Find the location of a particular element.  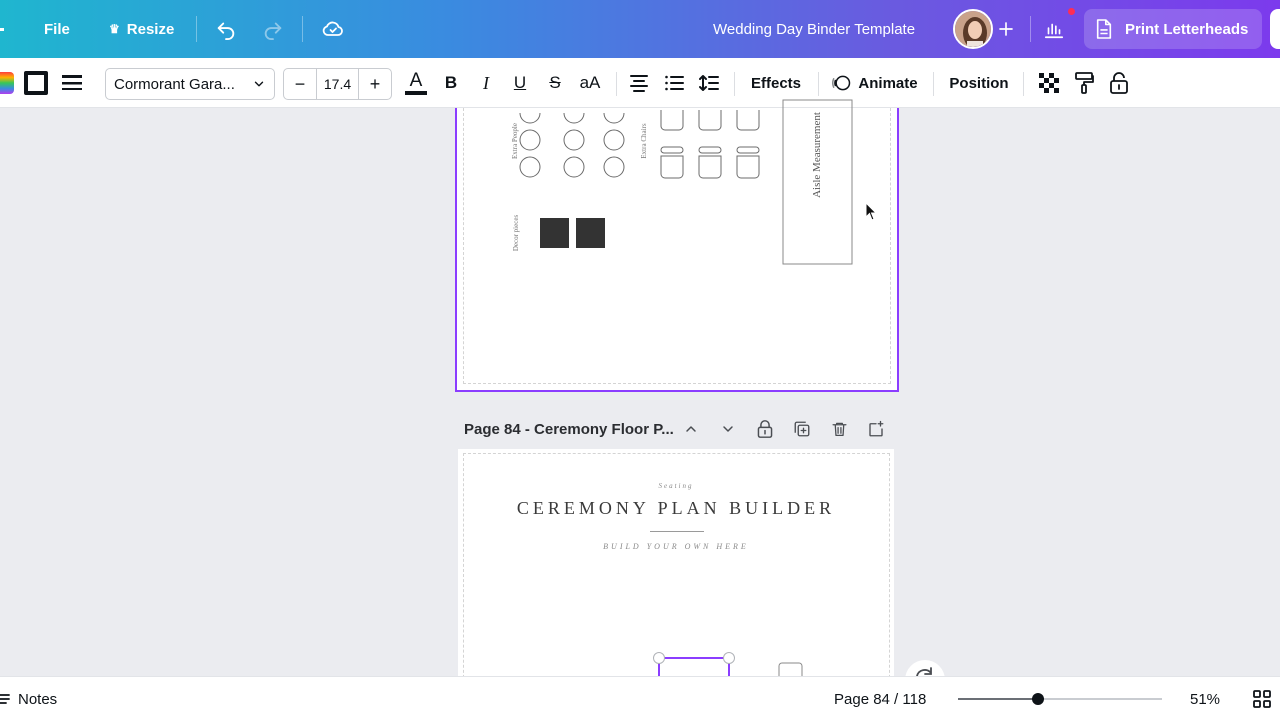

notes-button: Notes is located at coordinates (28, 698).